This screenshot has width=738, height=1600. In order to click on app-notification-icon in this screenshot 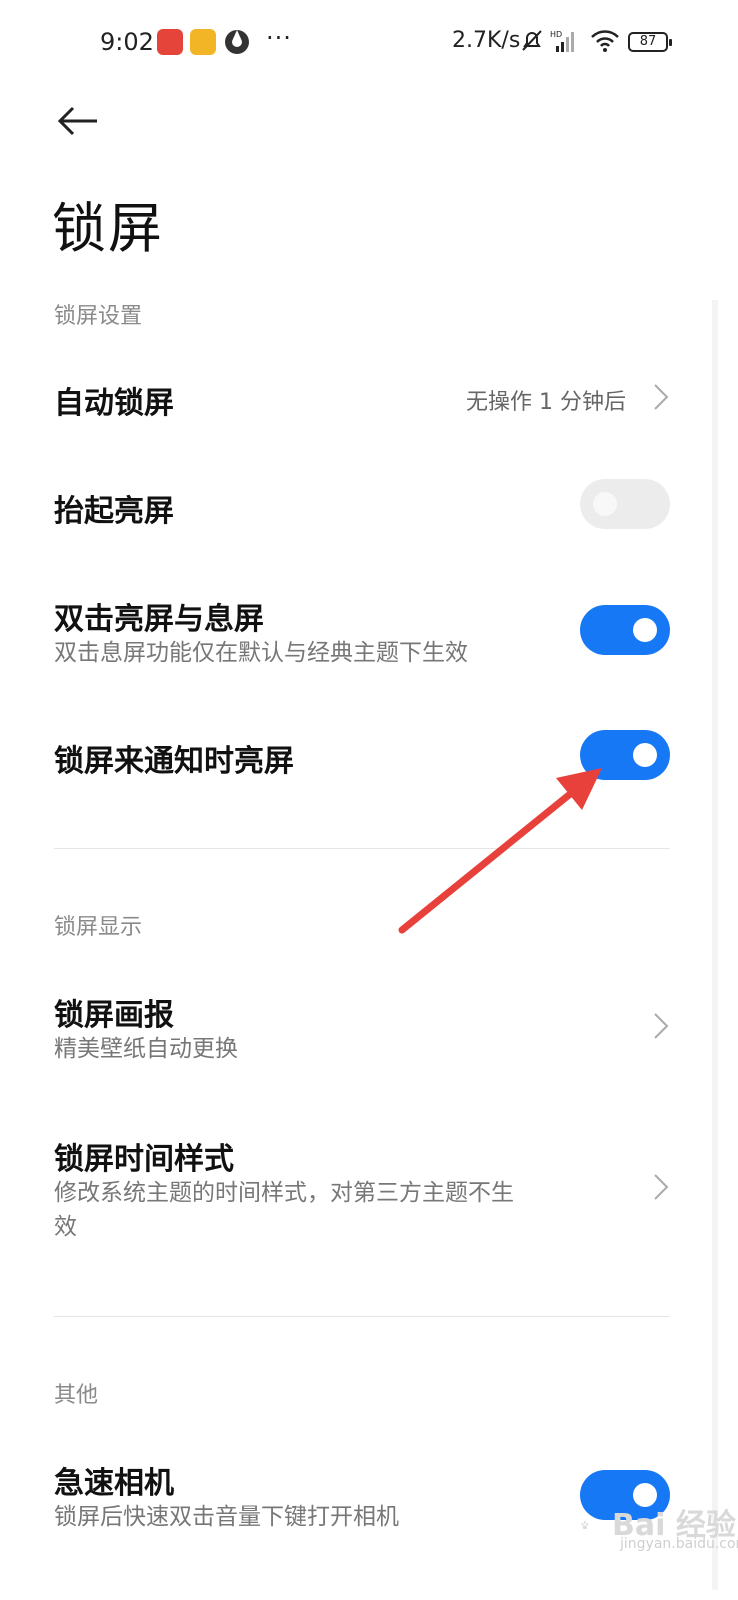, I will do `click(170, 42)`.